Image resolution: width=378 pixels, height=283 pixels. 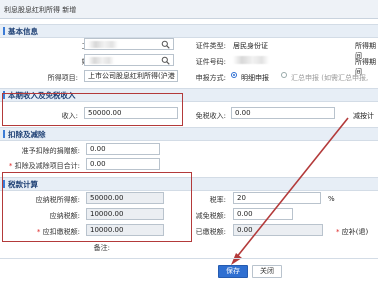 I want to click on save-button: 保存, so click(x=233, y=271).